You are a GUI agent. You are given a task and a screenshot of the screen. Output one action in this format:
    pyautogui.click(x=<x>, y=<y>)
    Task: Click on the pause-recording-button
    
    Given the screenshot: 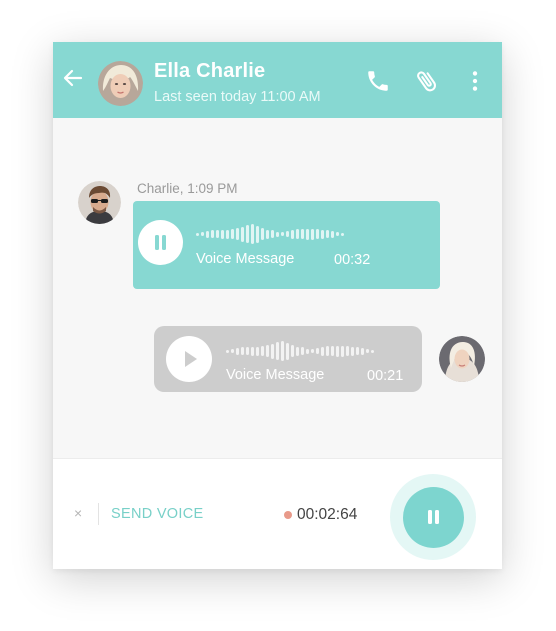 What is the action you would take?
    pyautogui.click(x=433, y=517)
    